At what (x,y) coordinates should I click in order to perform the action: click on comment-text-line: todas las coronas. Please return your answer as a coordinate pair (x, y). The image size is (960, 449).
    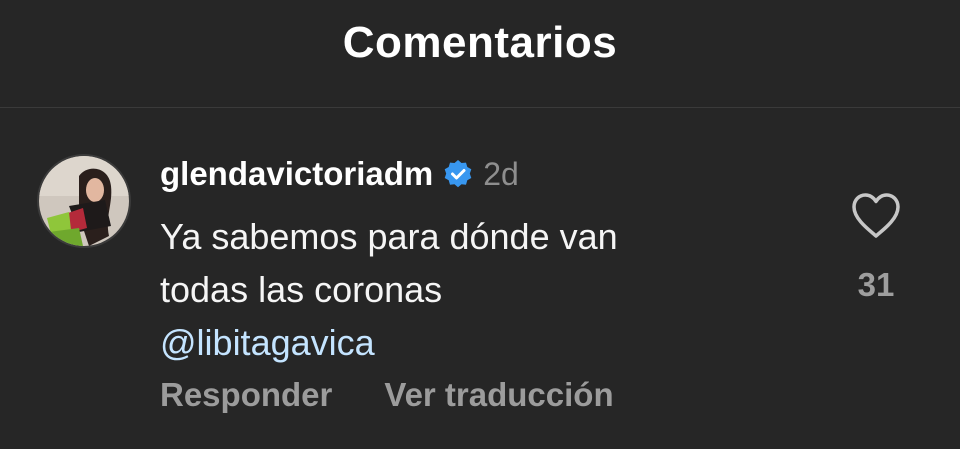
    Looking at the image, I should click on (301, 289).